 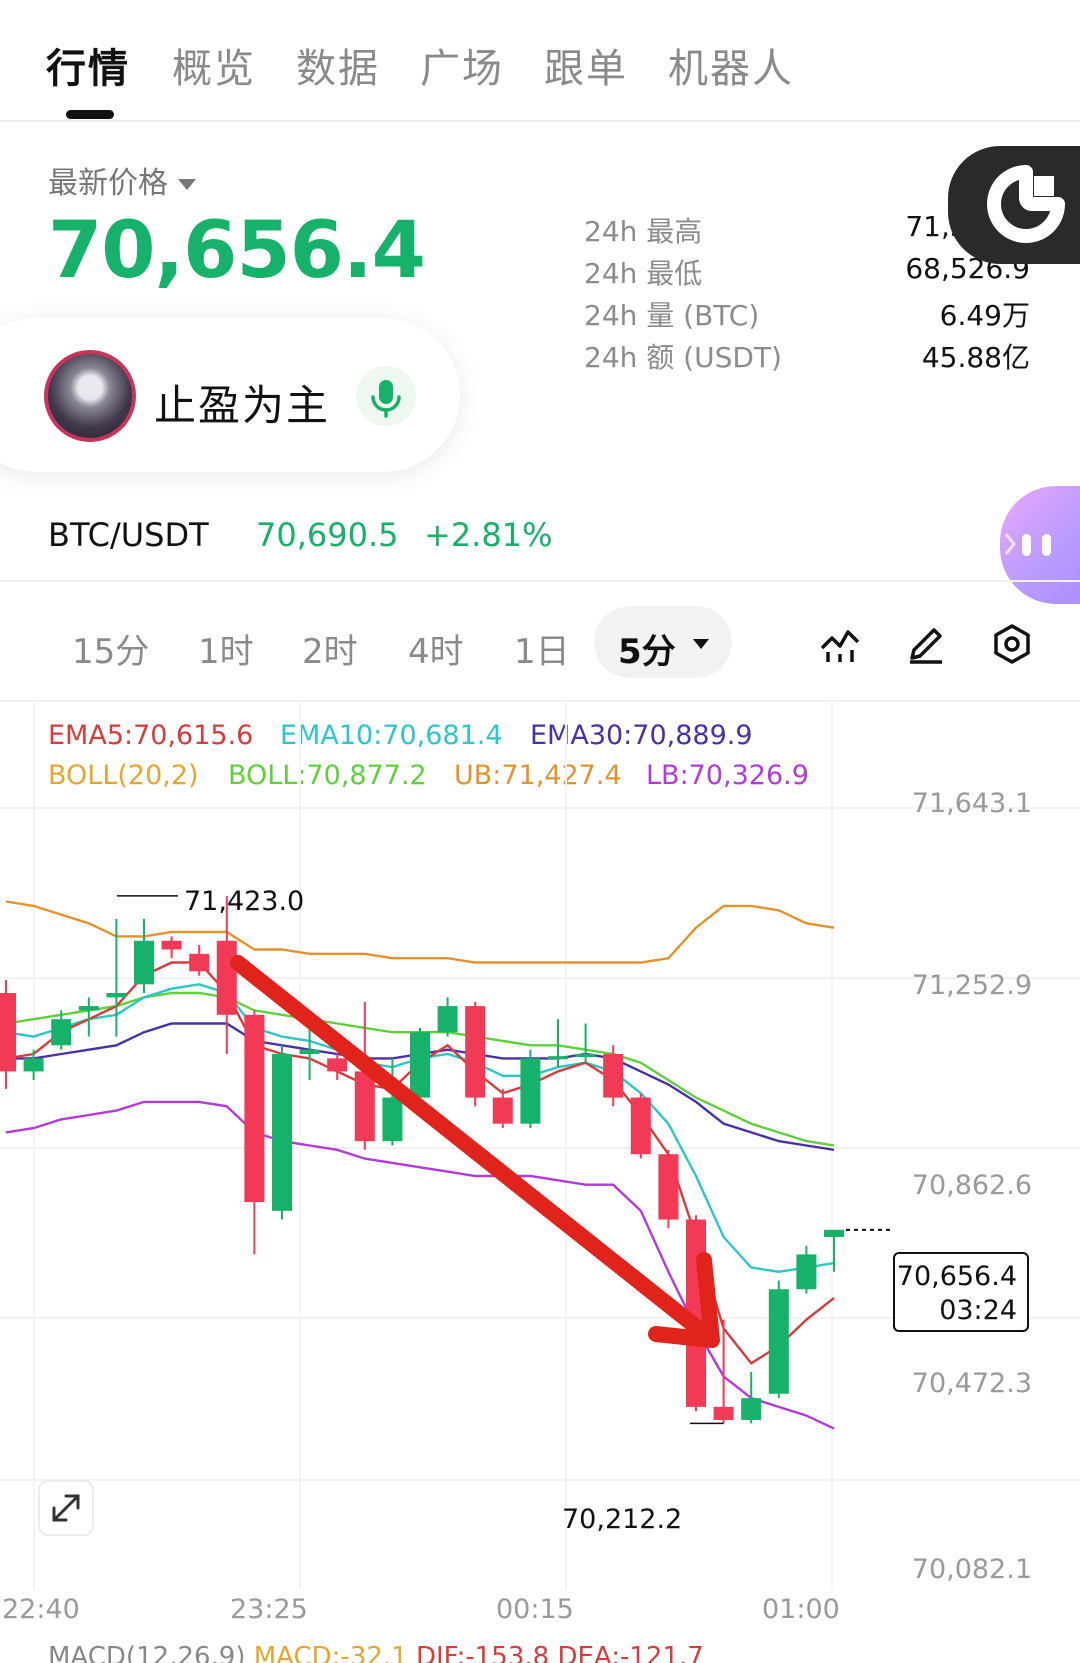 What do you see at coordinates (643, 273) in the screenshot?
I see `stat-label-low: 24h 最低` at bounding box center [643, 273].